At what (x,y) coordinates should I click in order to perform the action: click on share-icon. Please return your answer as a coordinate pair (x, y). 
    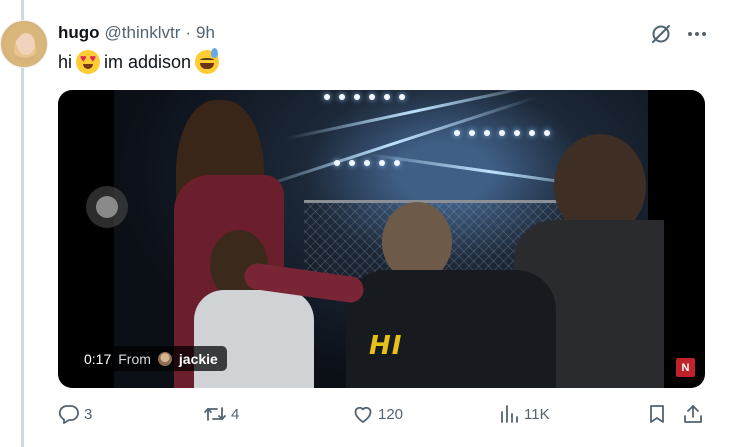
    Looking at the image, I should click on (693, 414).